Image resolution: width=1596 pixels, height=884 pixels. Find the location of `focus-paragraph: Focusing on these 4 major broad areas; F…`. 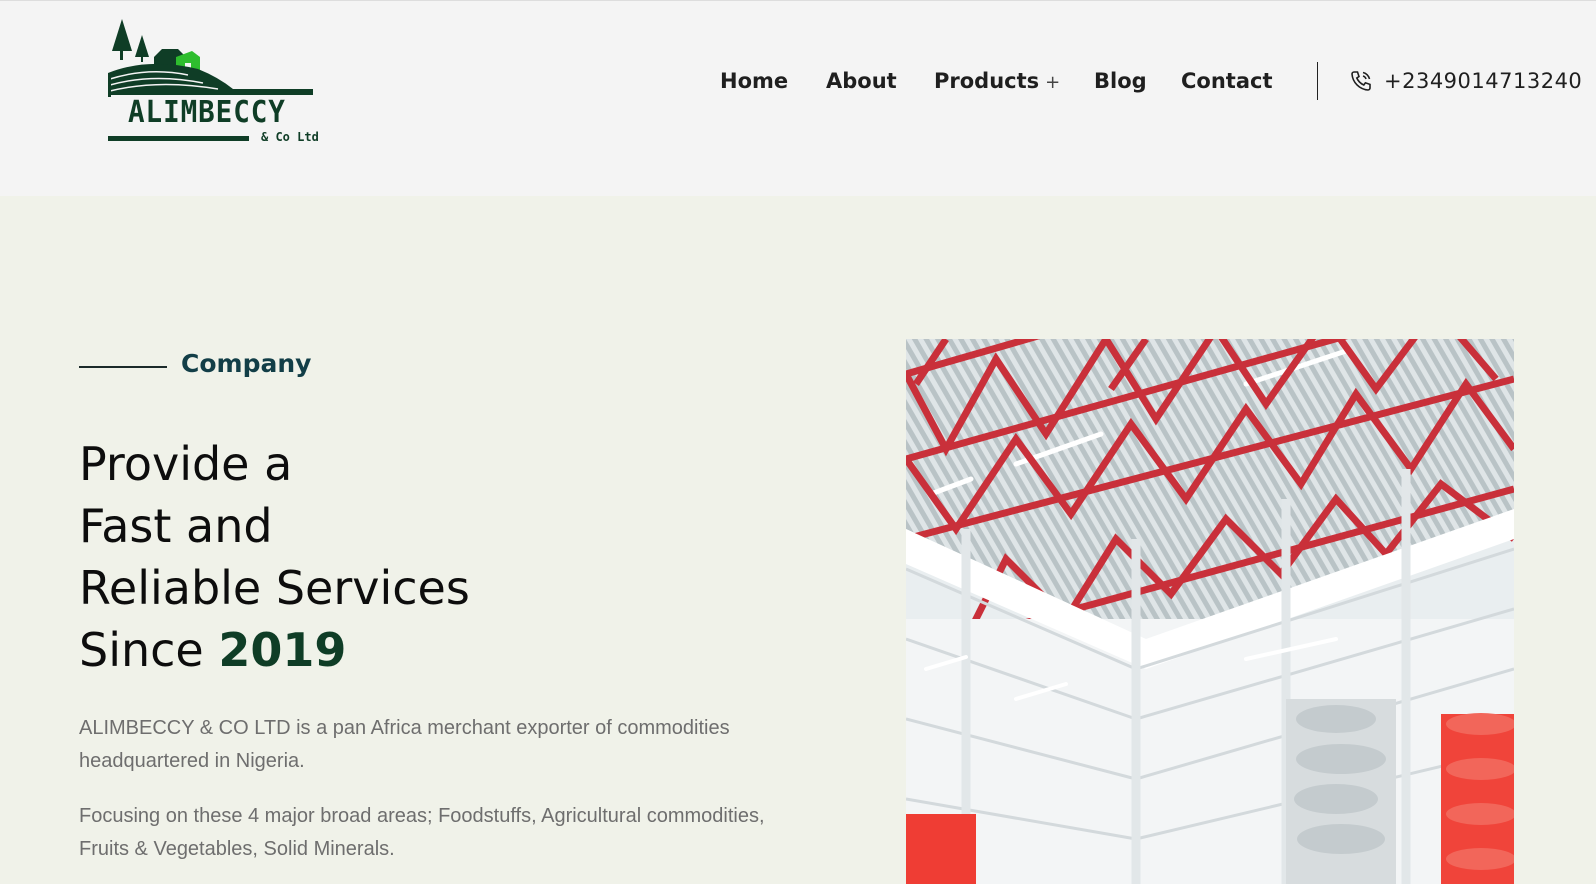

focus-paragraph: Focusing on these 4 major broad areas; F… is located at coordinates (422, 832).